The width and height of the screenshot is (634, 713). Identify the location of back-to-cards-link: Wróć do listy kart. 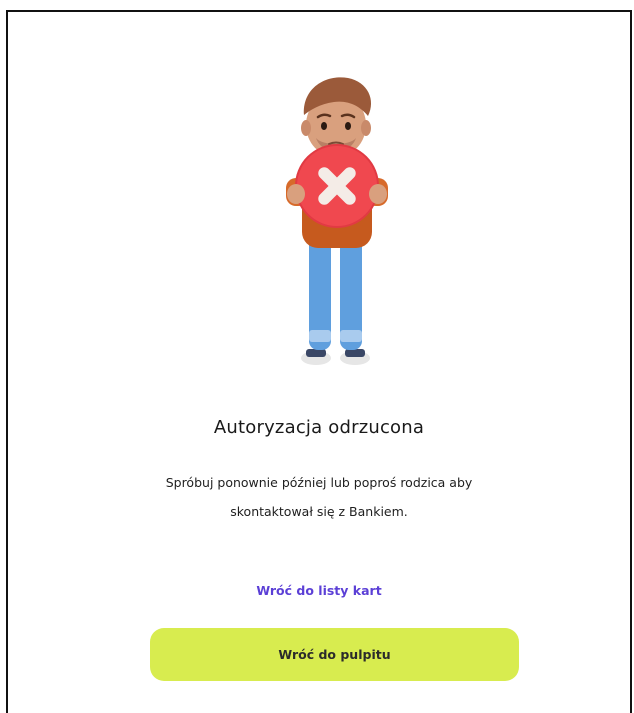
(319, 590).